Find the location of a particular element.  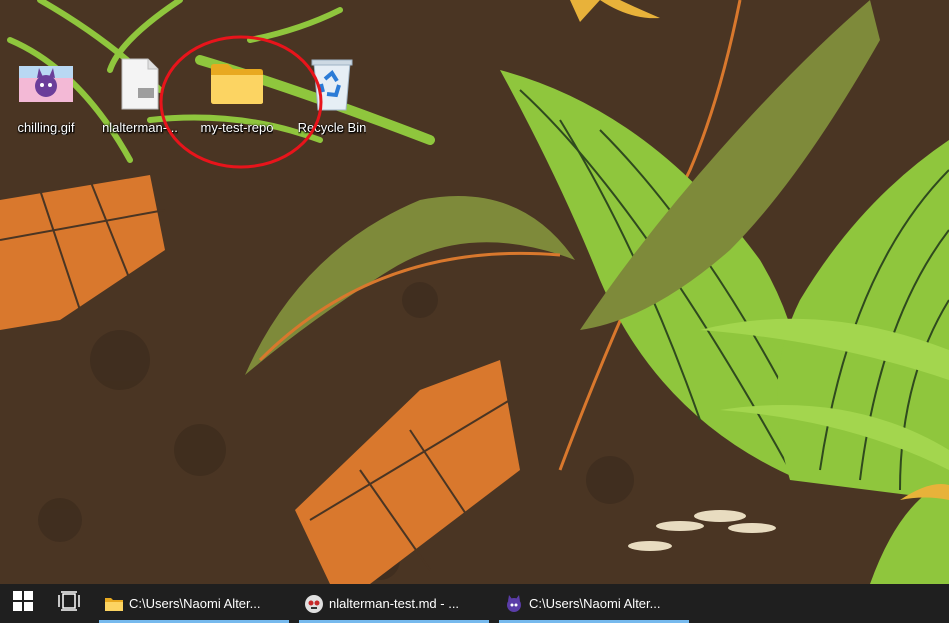

desktop-icon-my-test-repo: my-test-repo is located at coordinates (237, 98).